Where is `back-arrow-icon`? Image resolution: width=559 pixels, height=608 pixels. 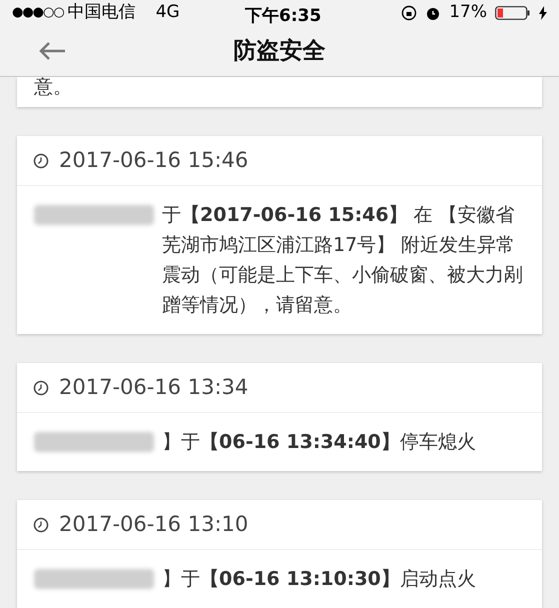 back-arrow-icon is located at coordinates (52, 51).